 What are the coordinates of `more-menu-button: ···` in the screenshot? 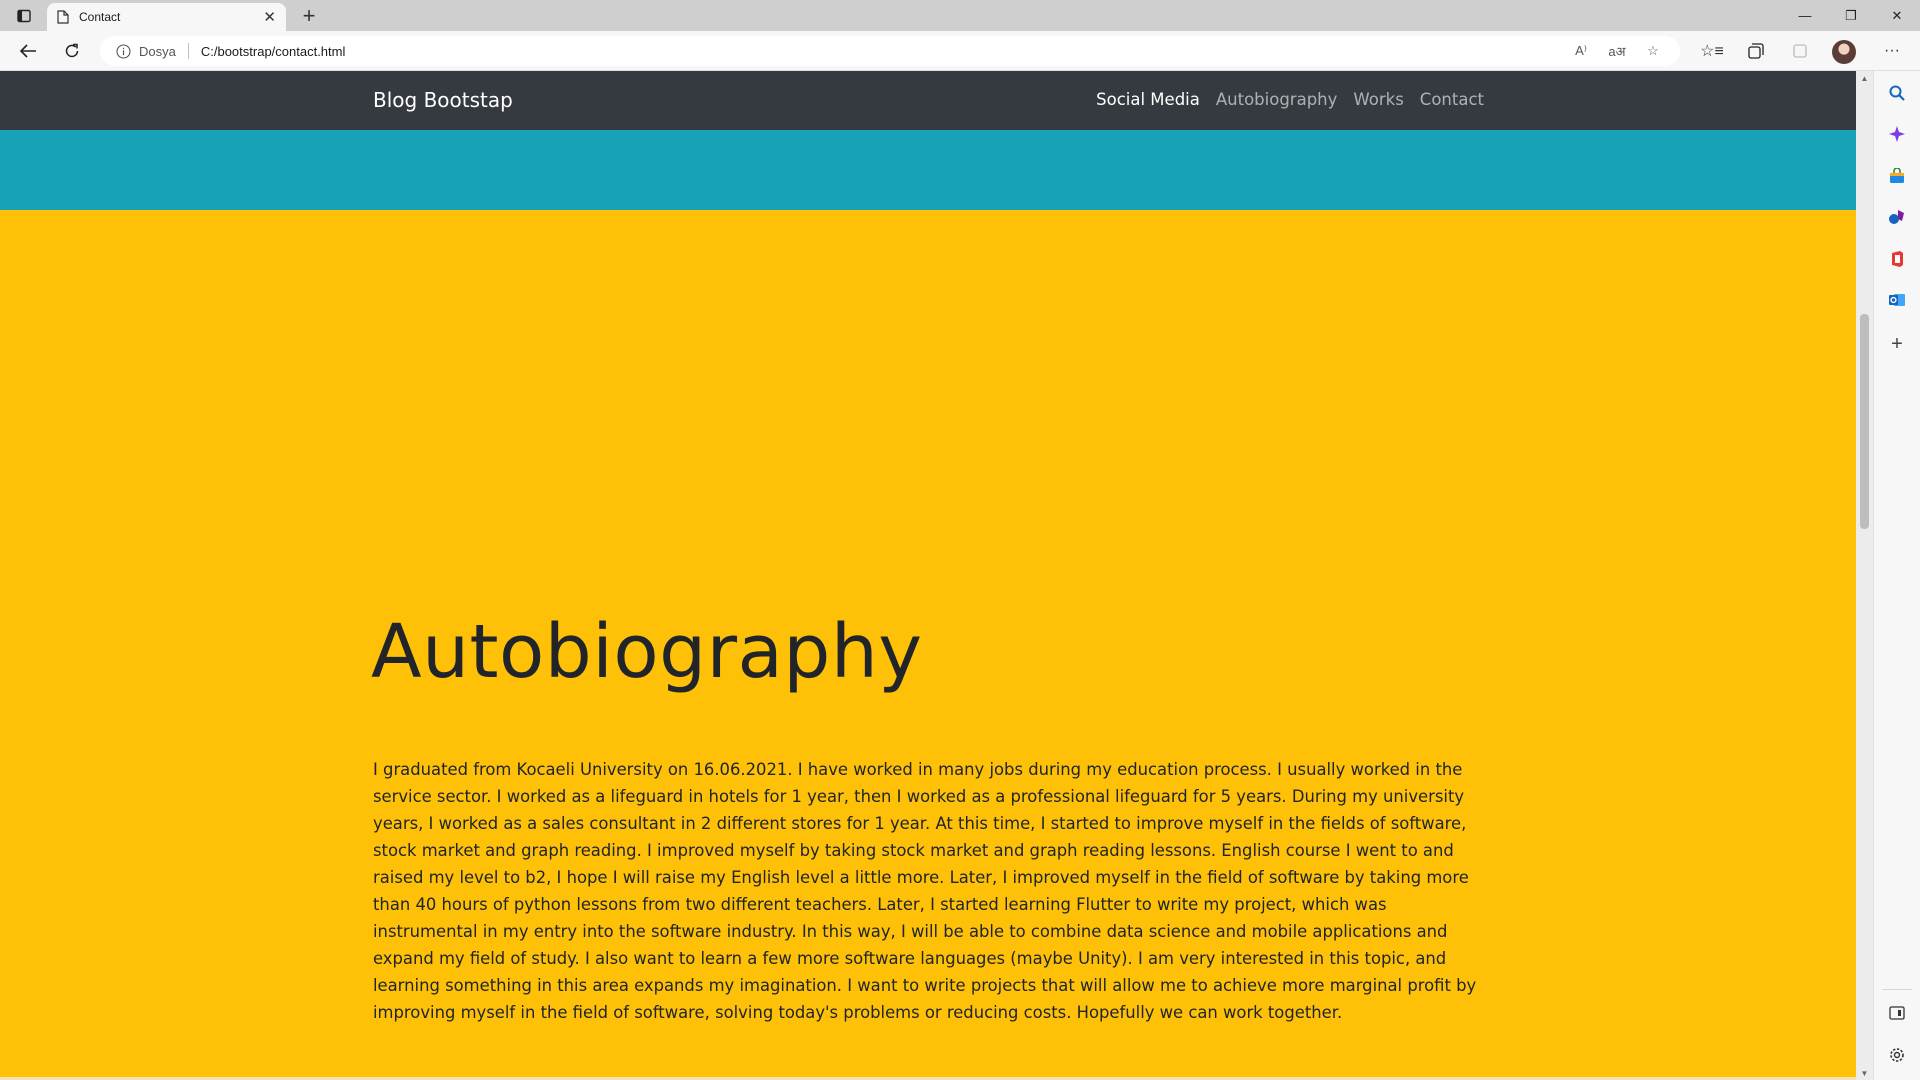 It's located at (1892, 51).